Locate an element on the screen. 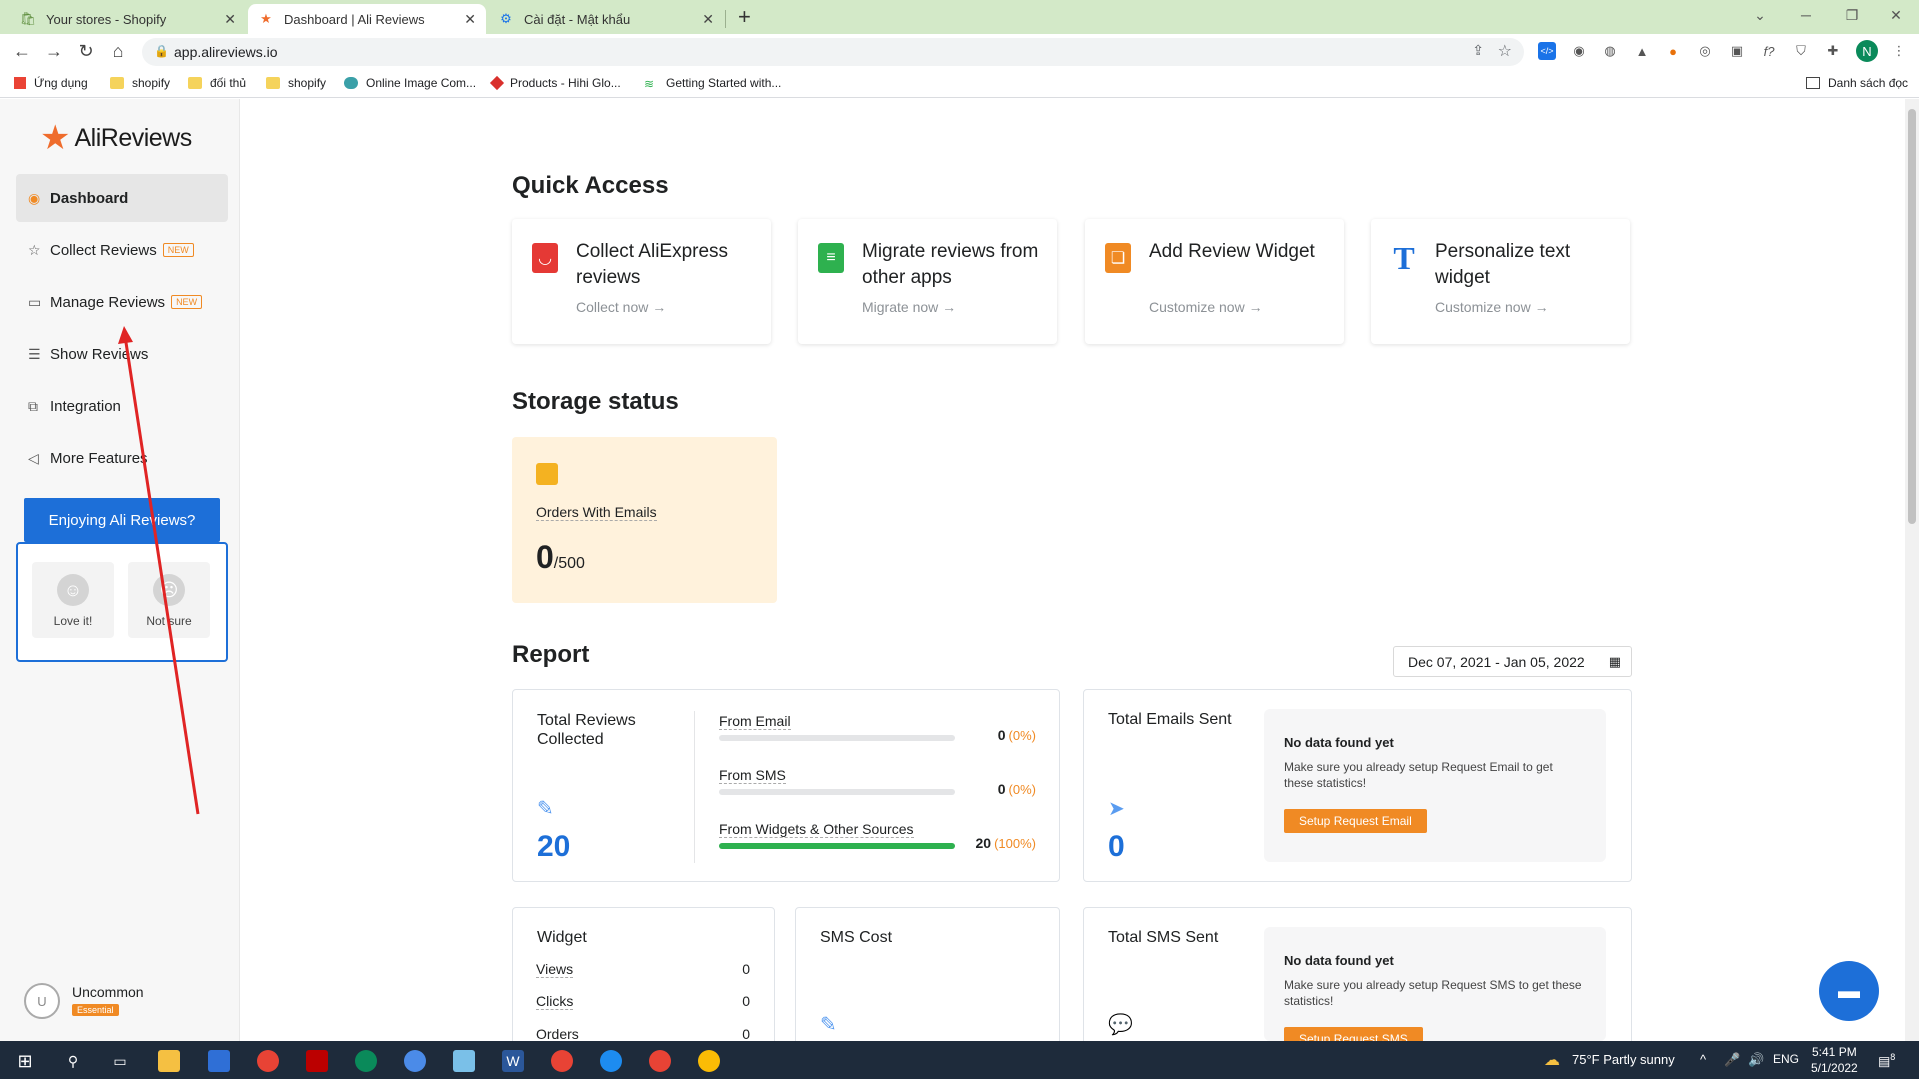  extension-icon: ◎ is located at coordinates (1705, 51).